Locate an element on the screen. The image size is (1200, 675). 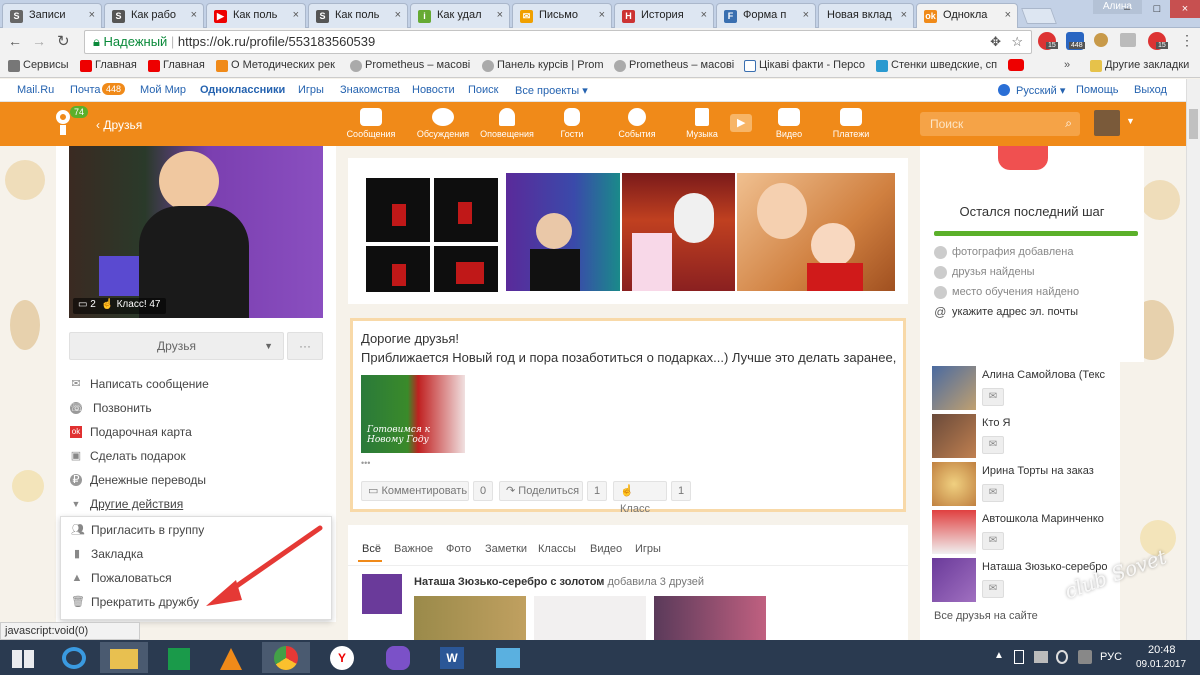
mailru-link: Mail.Ru is located at coordinates (35, 90).